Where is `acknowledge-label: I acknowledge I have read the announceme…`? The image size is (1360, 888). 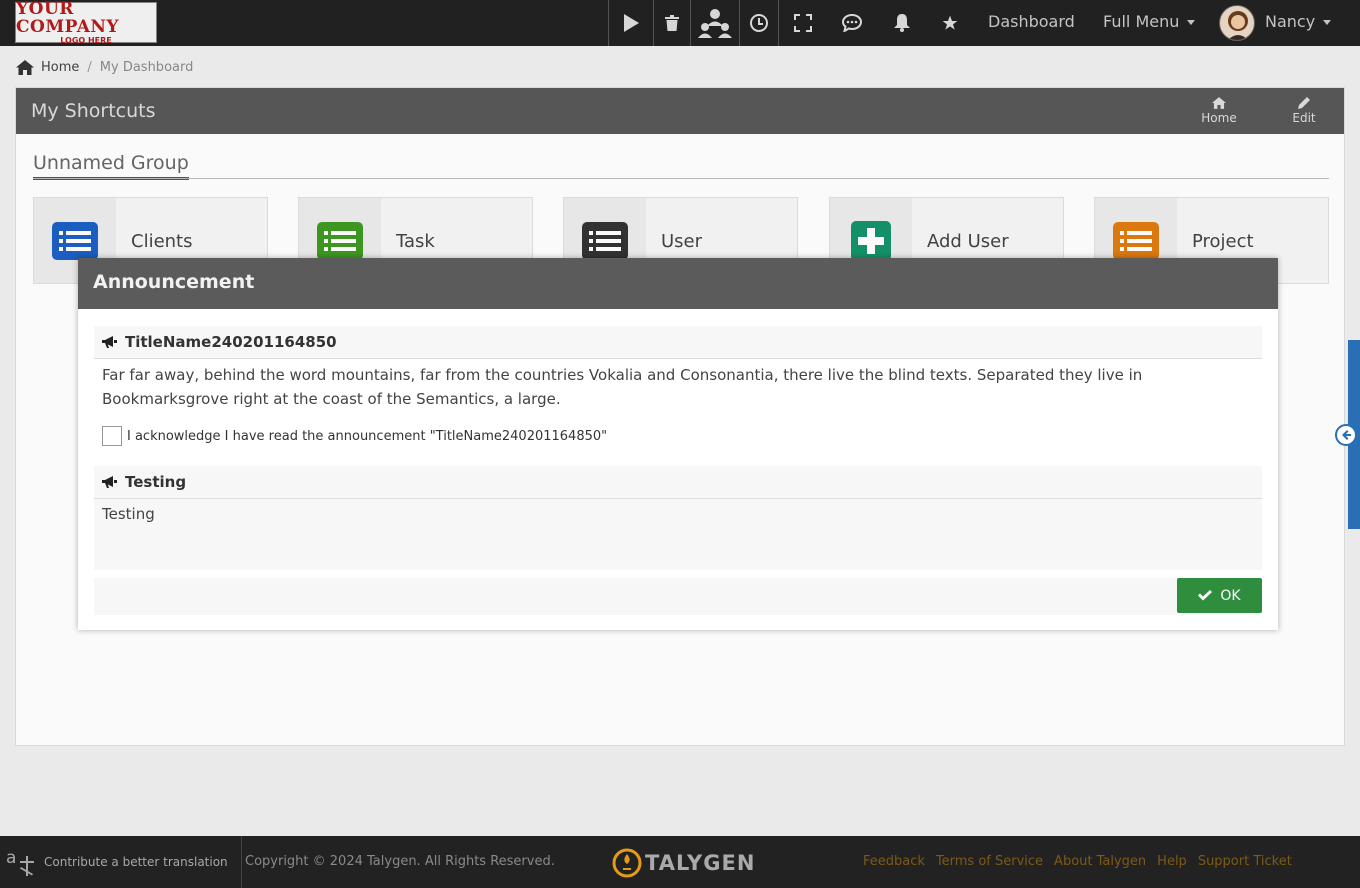 acknowledge-label: I acknowledge I have read the announceme… is located at coordinates (367, 436).